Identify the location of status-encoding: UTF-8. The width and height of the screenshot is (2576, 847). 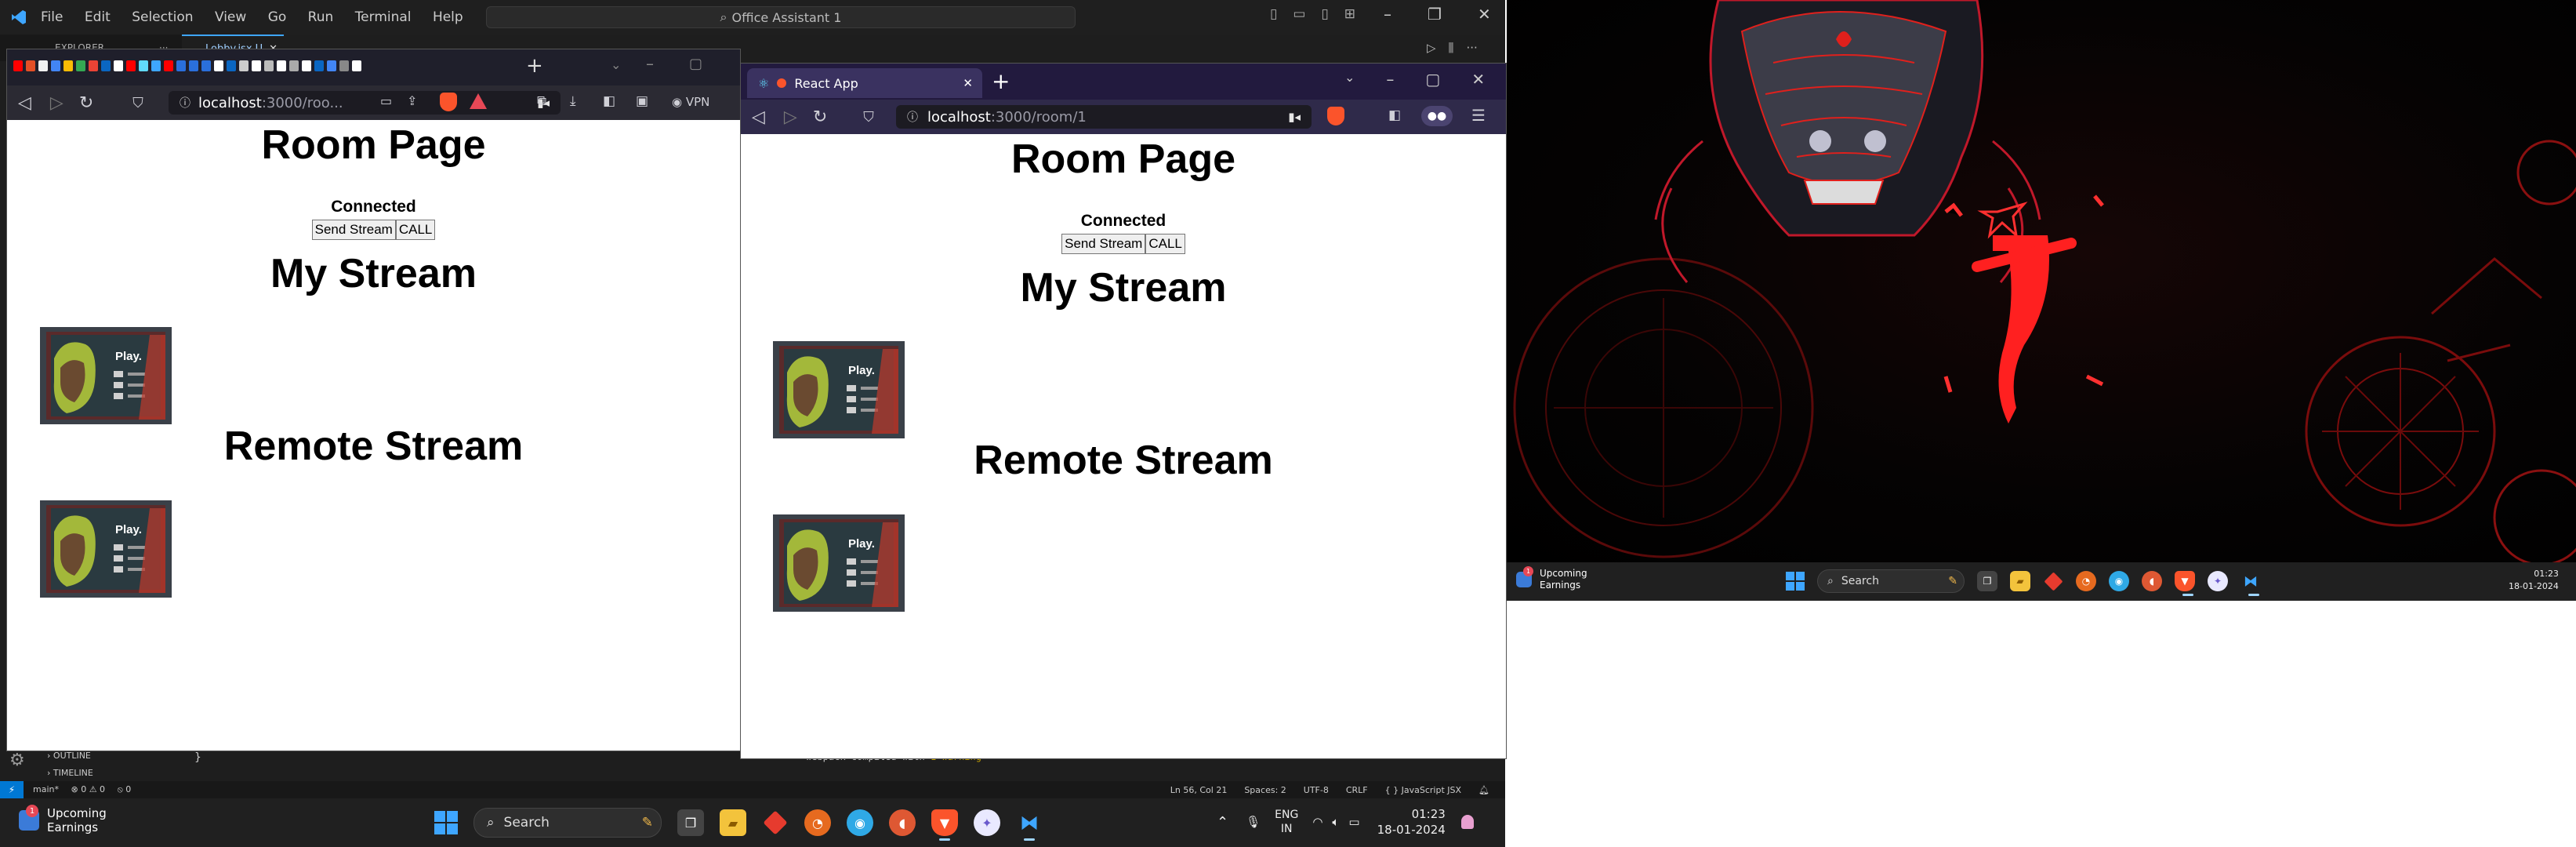
(1316, 790).